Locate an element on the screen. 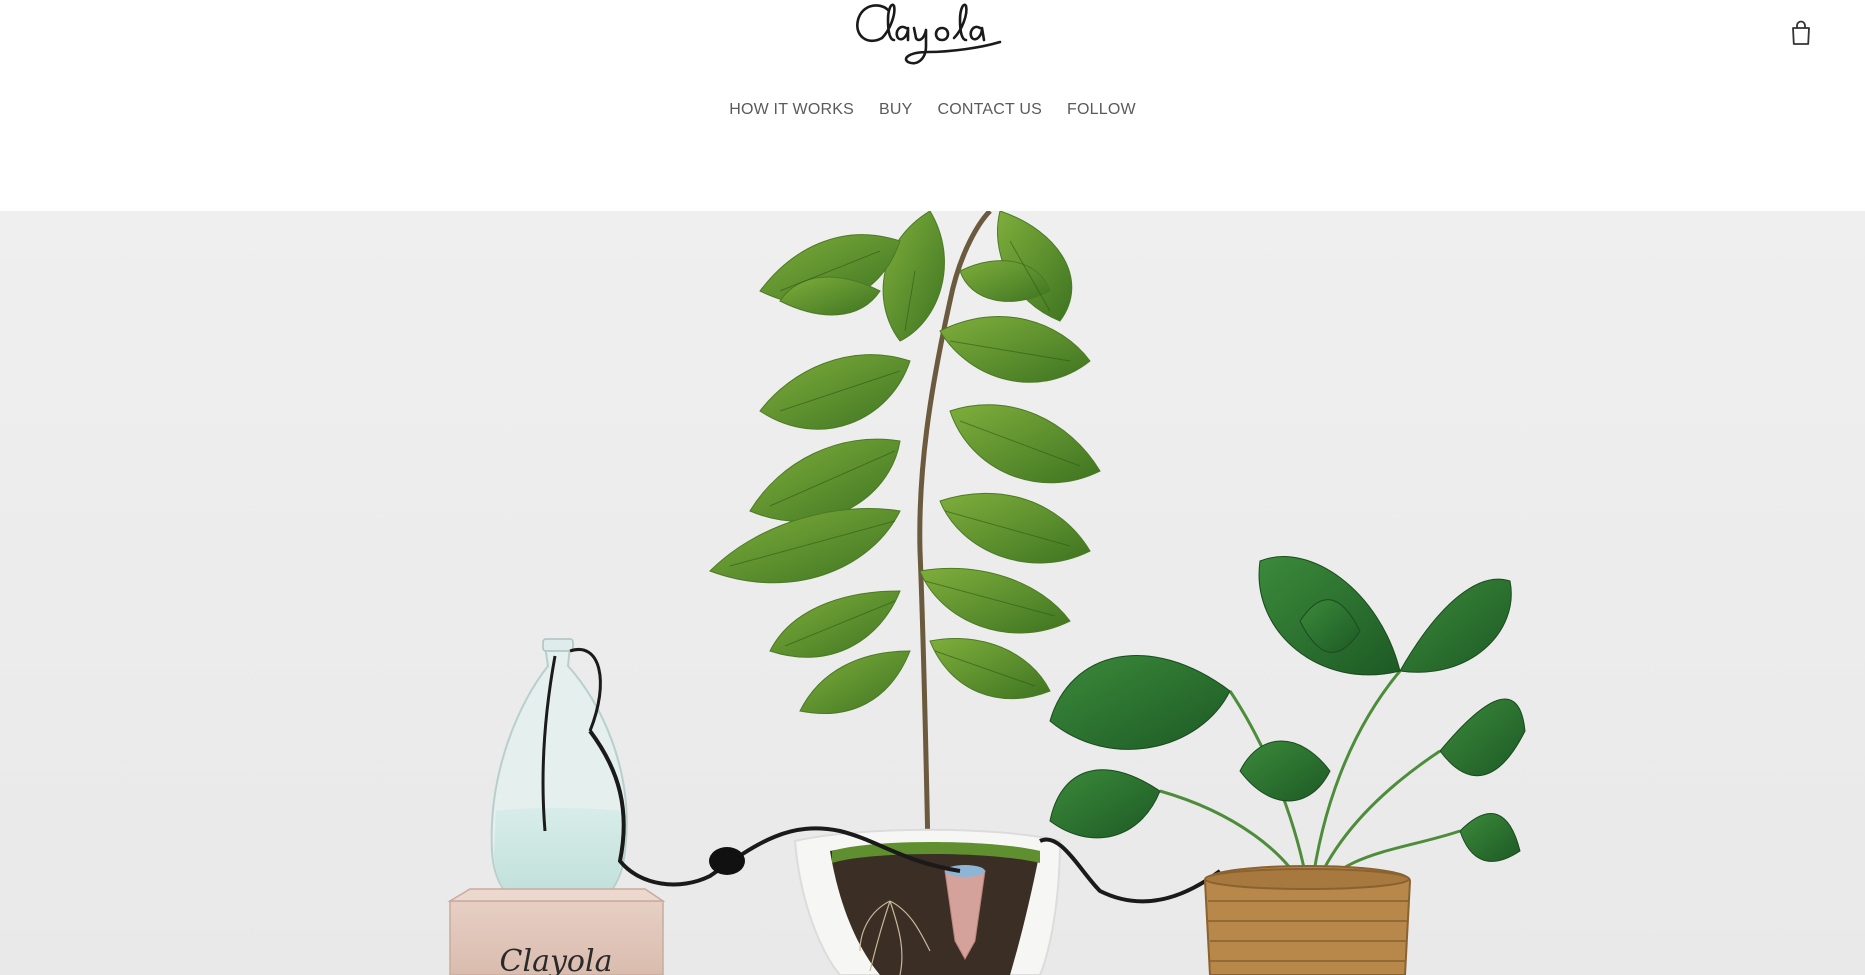  shopping-bag-icon is located at coordinates (1801, 32).